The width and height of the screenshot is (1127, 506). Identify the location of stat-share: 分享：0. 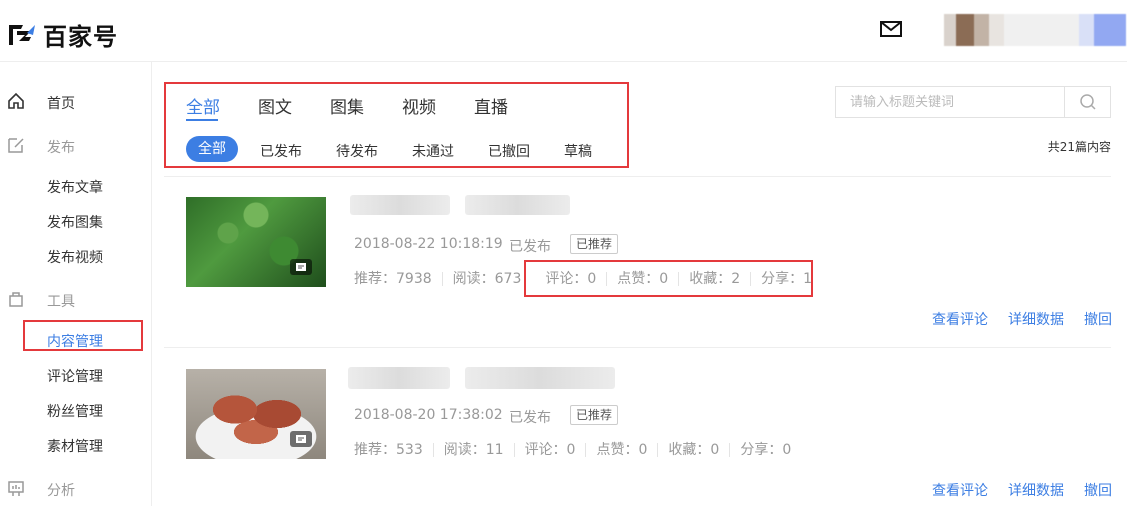
(765, 450).